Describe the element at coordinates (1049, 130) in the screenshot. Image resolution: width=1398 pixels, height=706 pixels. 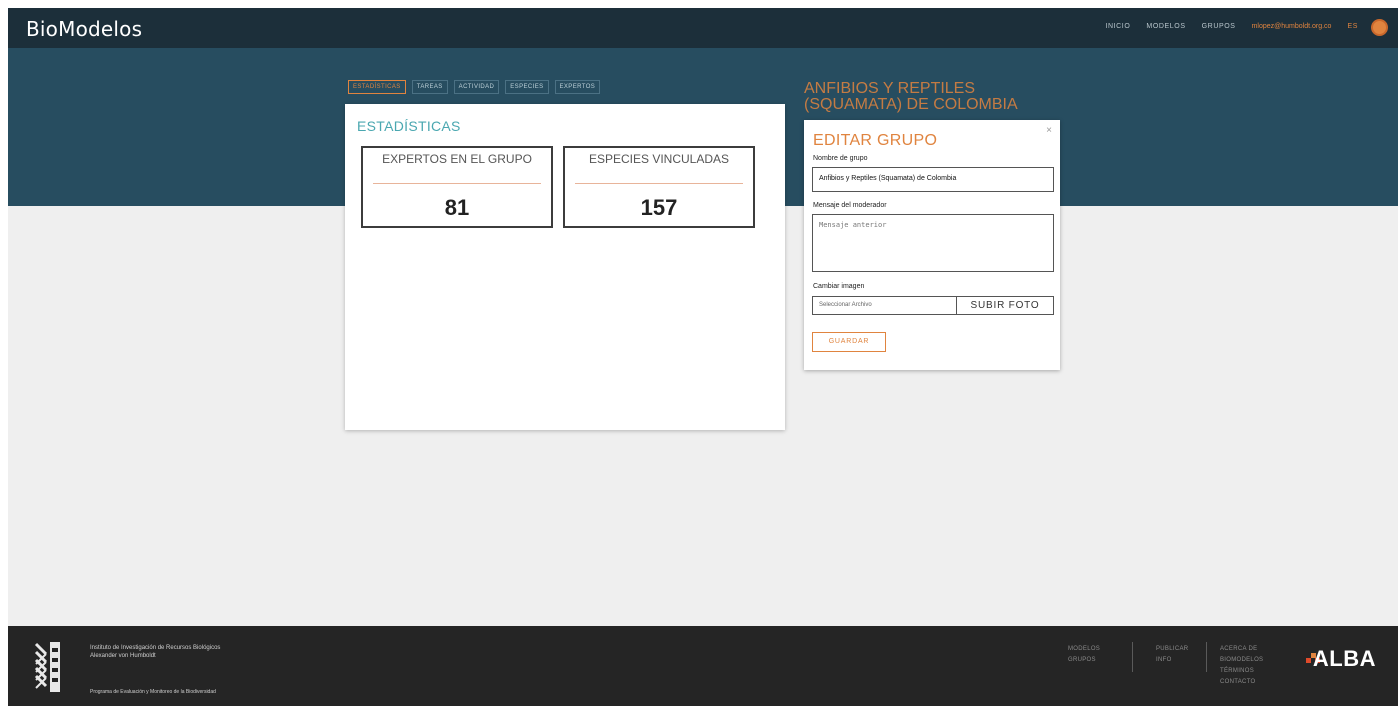
I see `close-icon: ×` at that location.